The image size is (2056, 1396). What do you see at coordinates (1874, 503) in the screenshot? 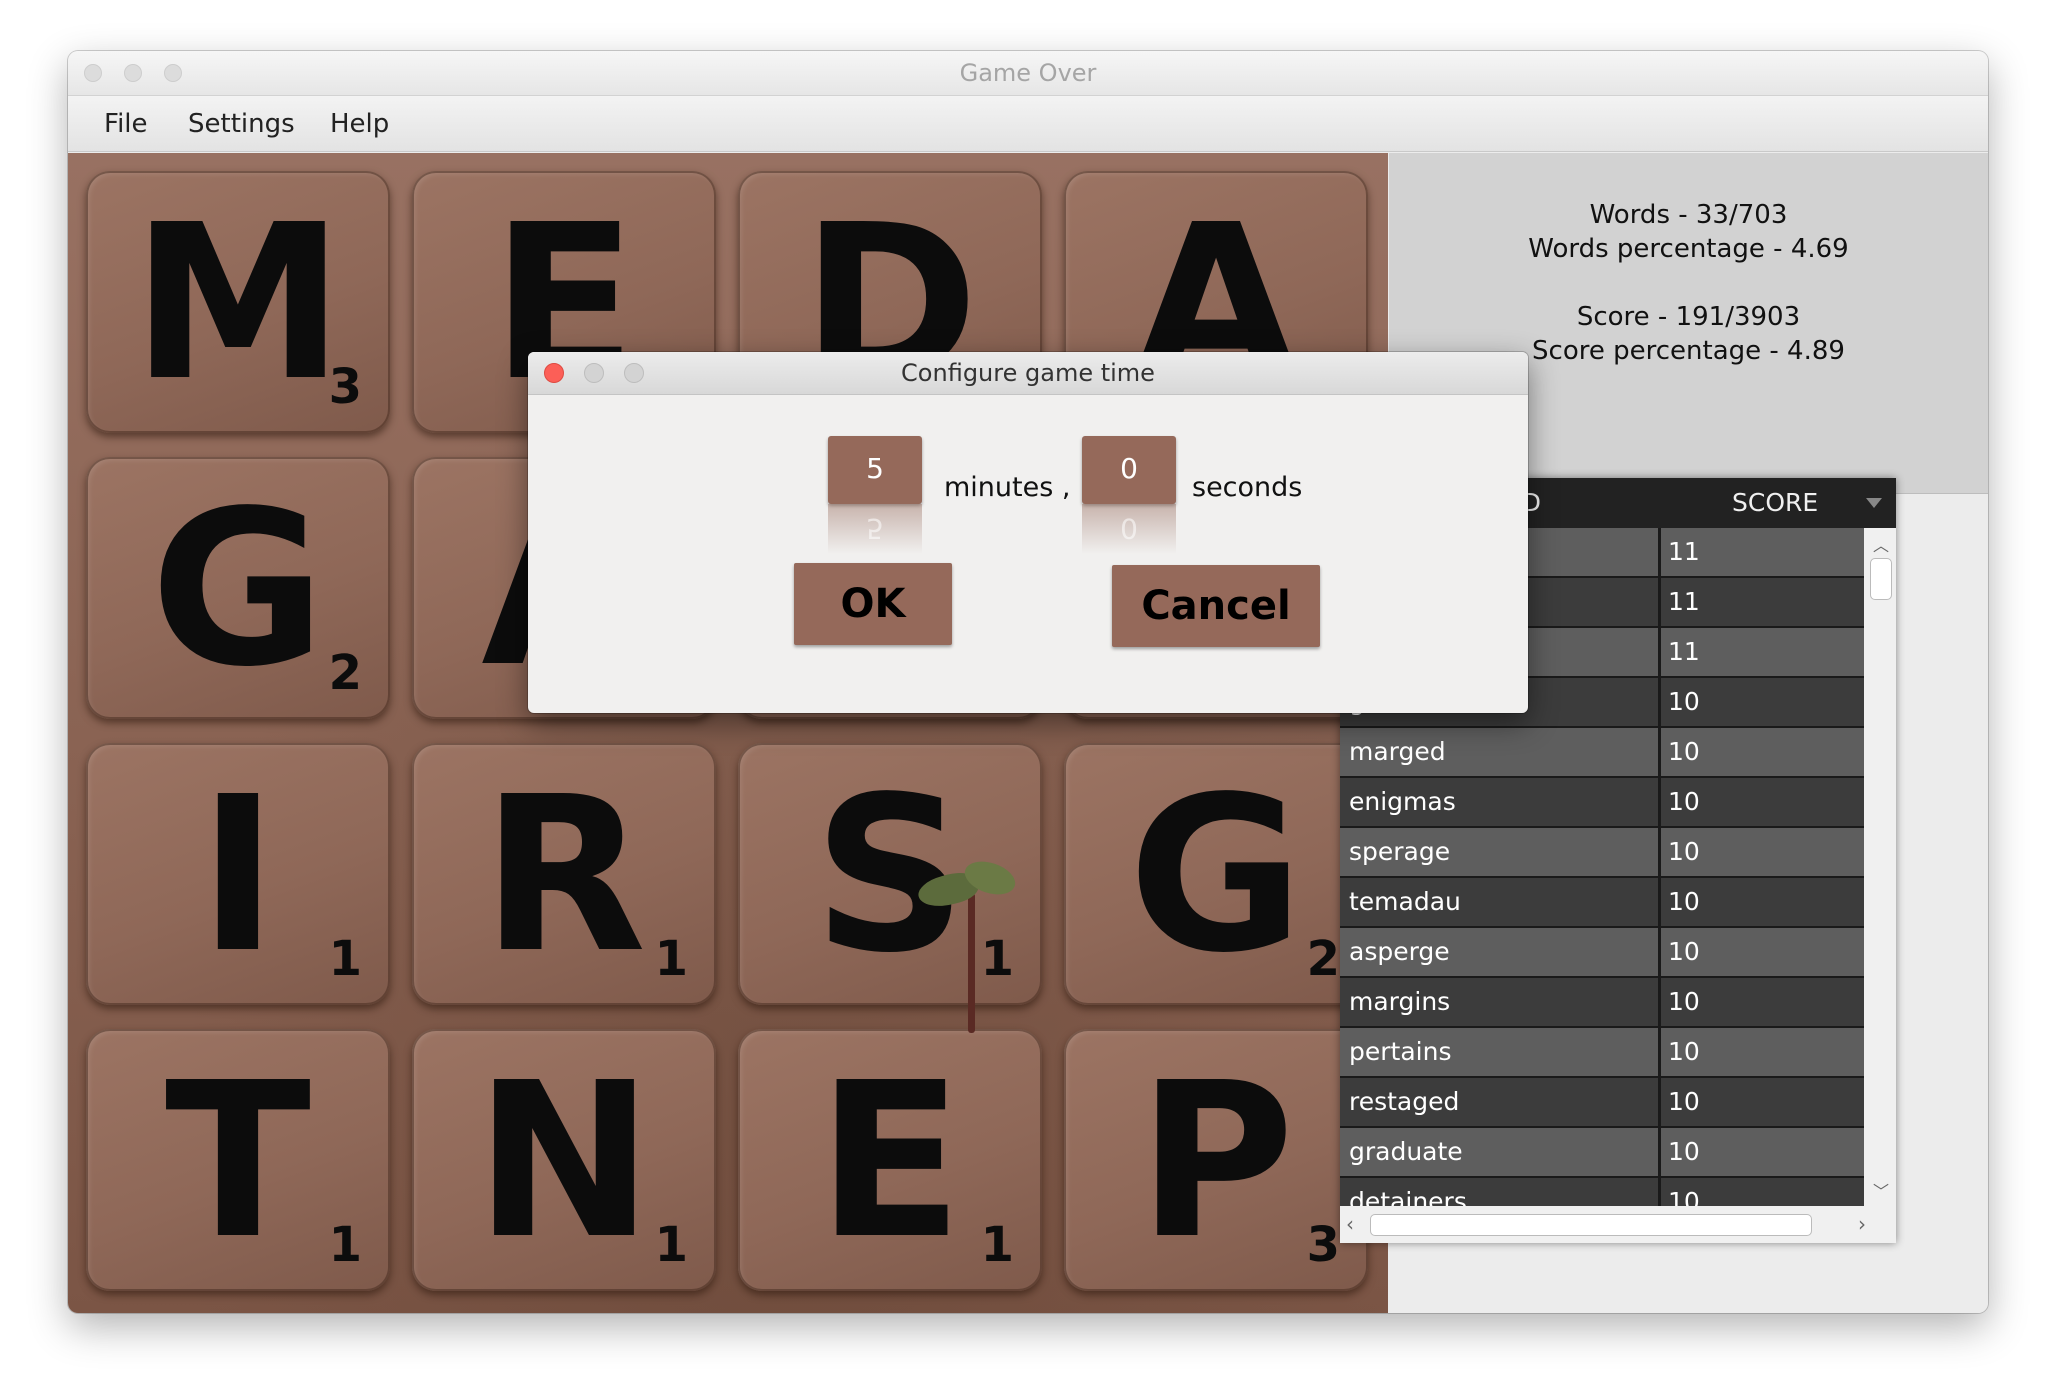
I see `sort-descending-icon` at bounding box center [1874, 503].